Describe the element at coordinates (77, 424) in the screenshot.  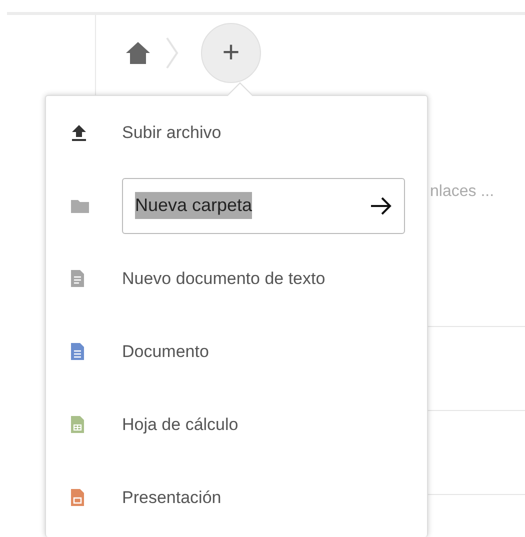
I see `spreadsheet-icon` at that location.